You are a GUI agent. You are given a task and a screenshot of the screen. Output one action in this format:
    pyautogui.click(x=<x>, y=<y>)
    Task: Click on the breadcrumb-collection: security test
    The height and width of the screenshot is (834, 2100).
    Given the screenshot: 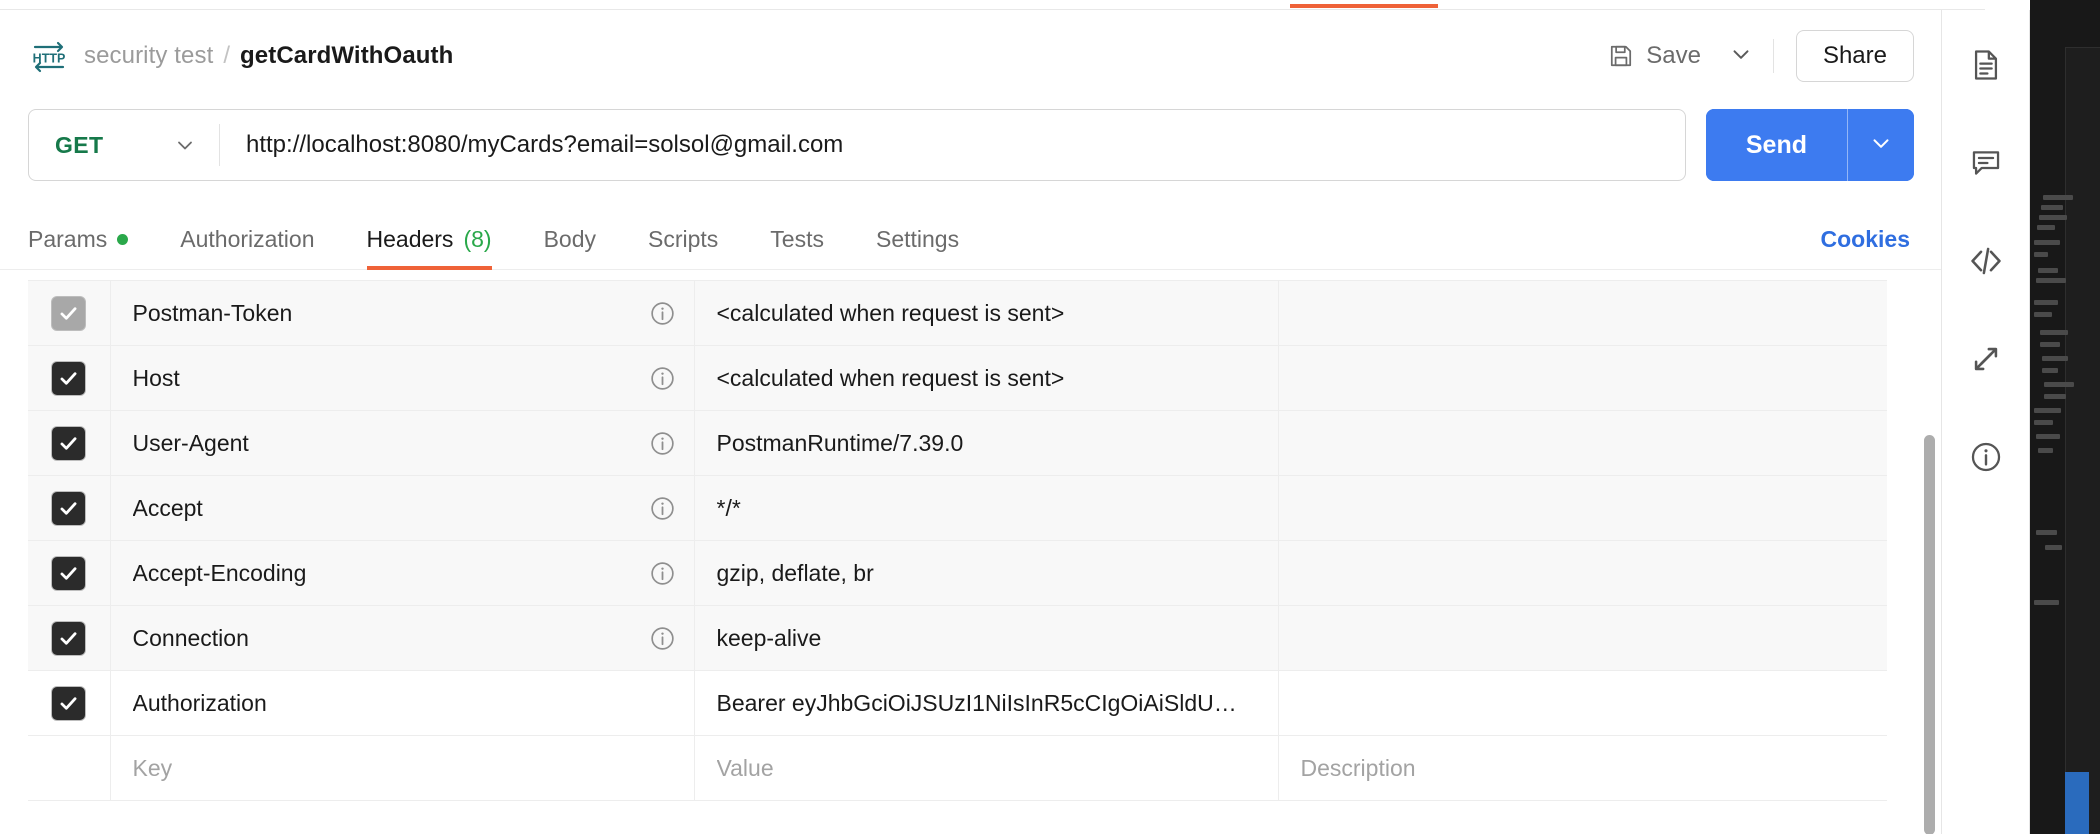 What is the action you would take?
    pyautogui.click(x=148, y=56)
    